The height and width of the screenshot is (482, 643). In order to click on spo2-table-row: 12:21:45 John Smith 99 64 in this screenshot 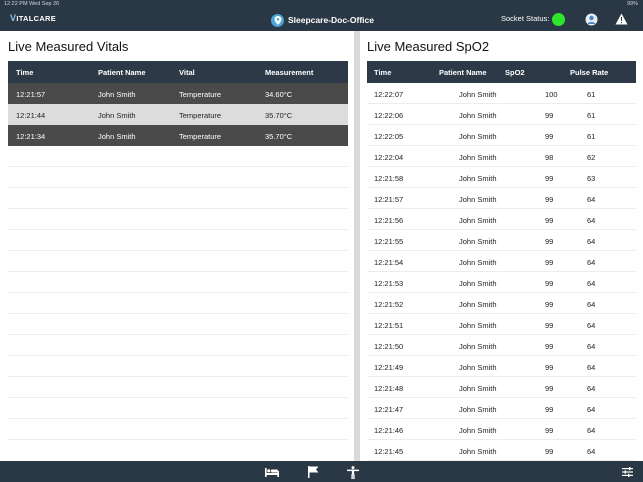, I will do `click(501, 450)`.